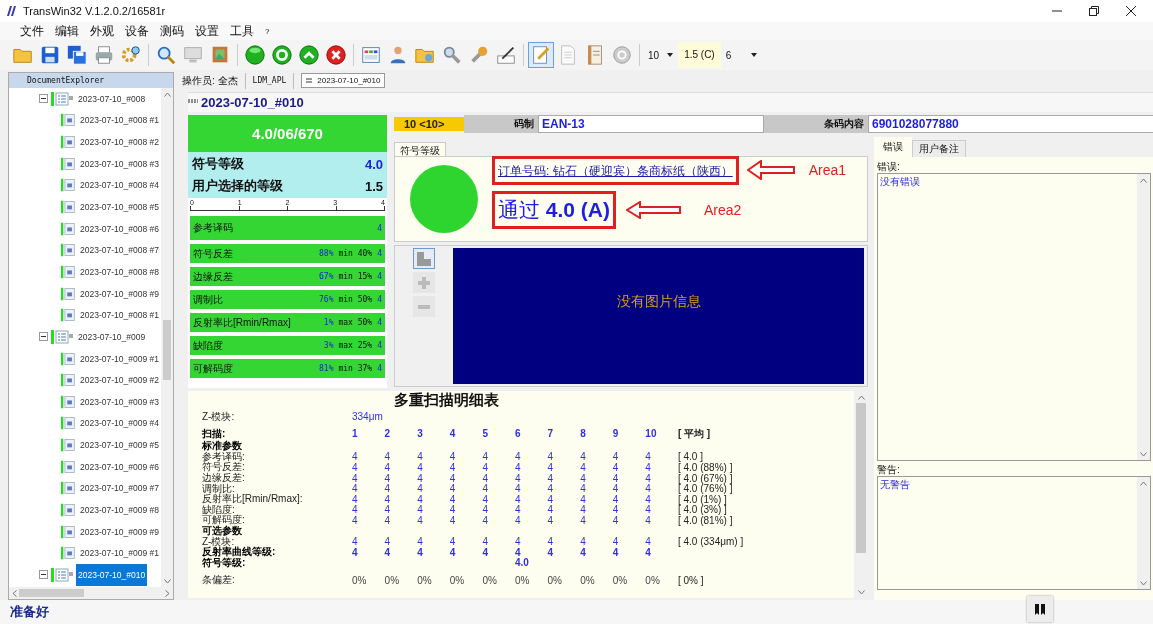 This screenshot has height=624, width=1153. Describe the element at coordinates (1014, 317) in the screenshot. I see `errors-box: 没有错误` at that location.